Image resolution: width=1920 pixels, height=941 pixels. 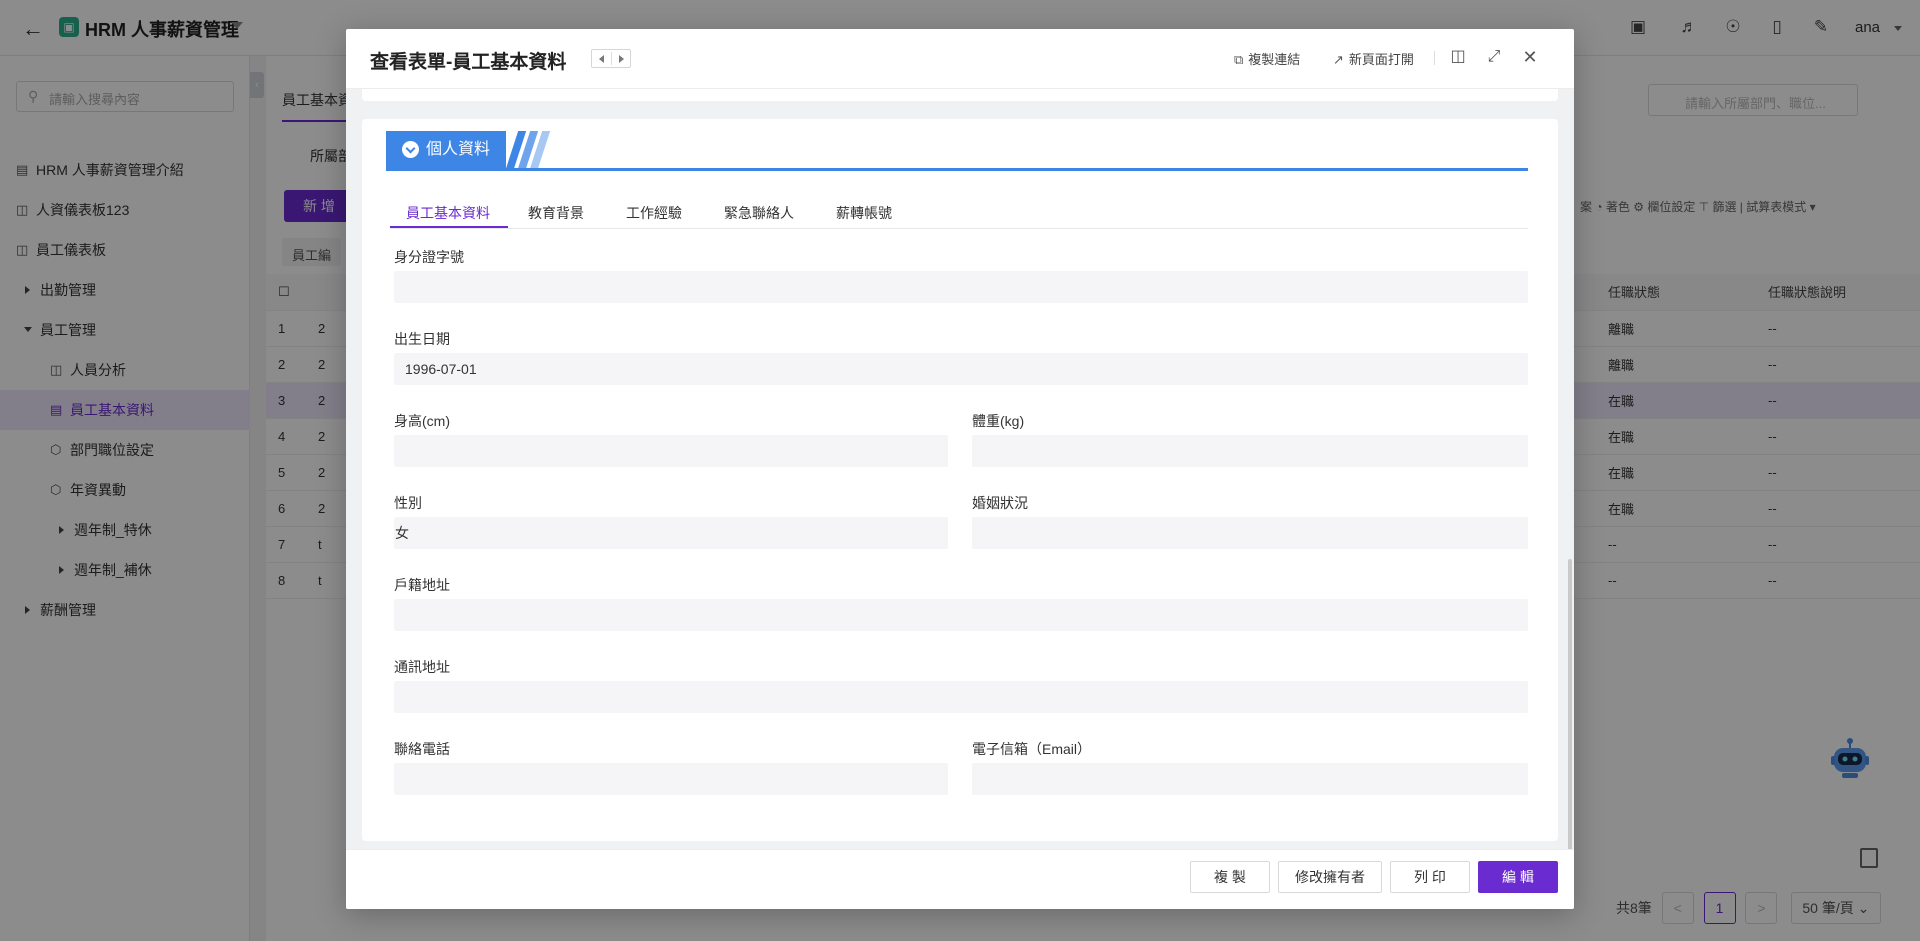 What do you see at coordinates (961, 287) in the screenshot?
I see `id-number-field` at bounding box center [961, 287].